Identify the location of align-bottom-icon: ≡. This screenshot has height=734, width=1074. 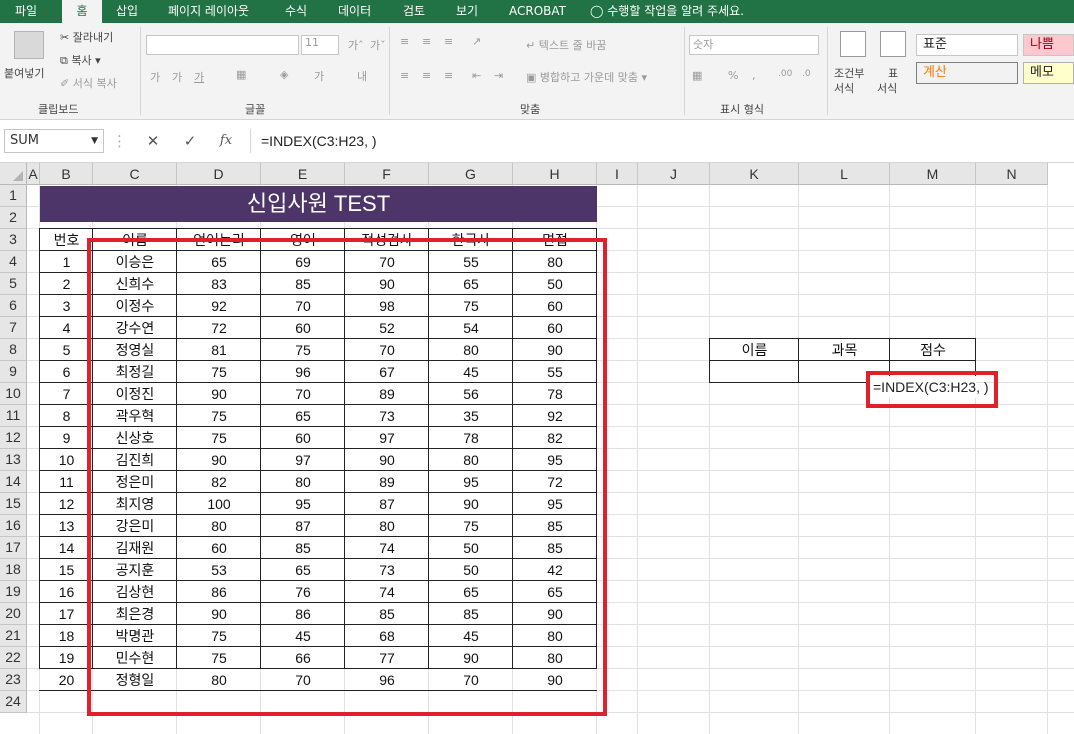
(448, 41).